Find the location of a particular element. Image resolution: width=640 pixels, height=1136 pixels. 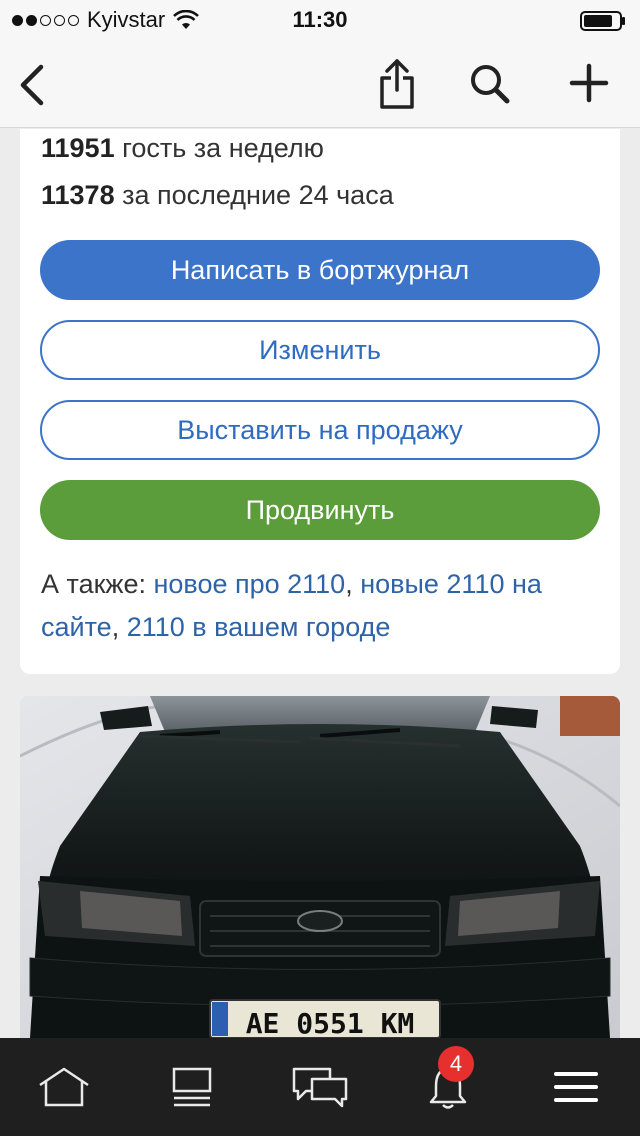

home-icon is located at coordinates (64, 1087).